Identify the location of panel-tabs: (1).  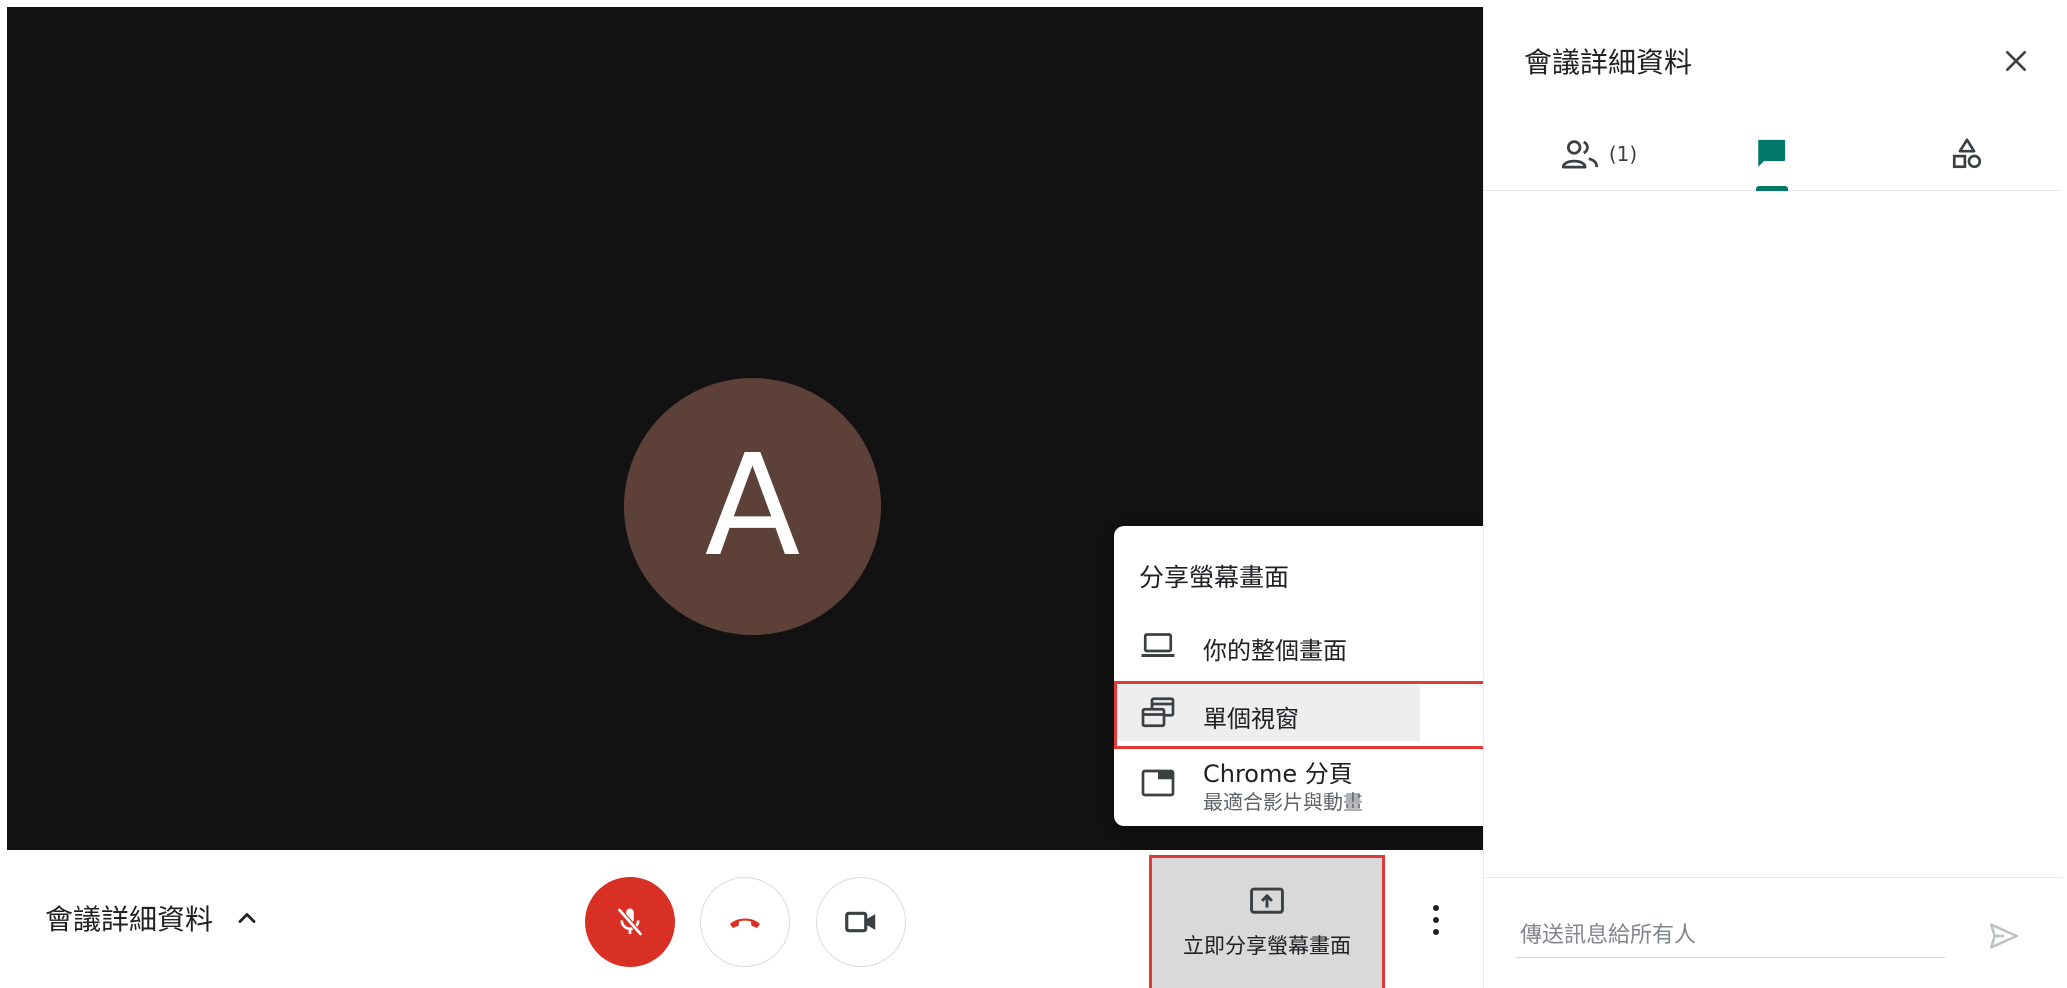
(1773, 154).